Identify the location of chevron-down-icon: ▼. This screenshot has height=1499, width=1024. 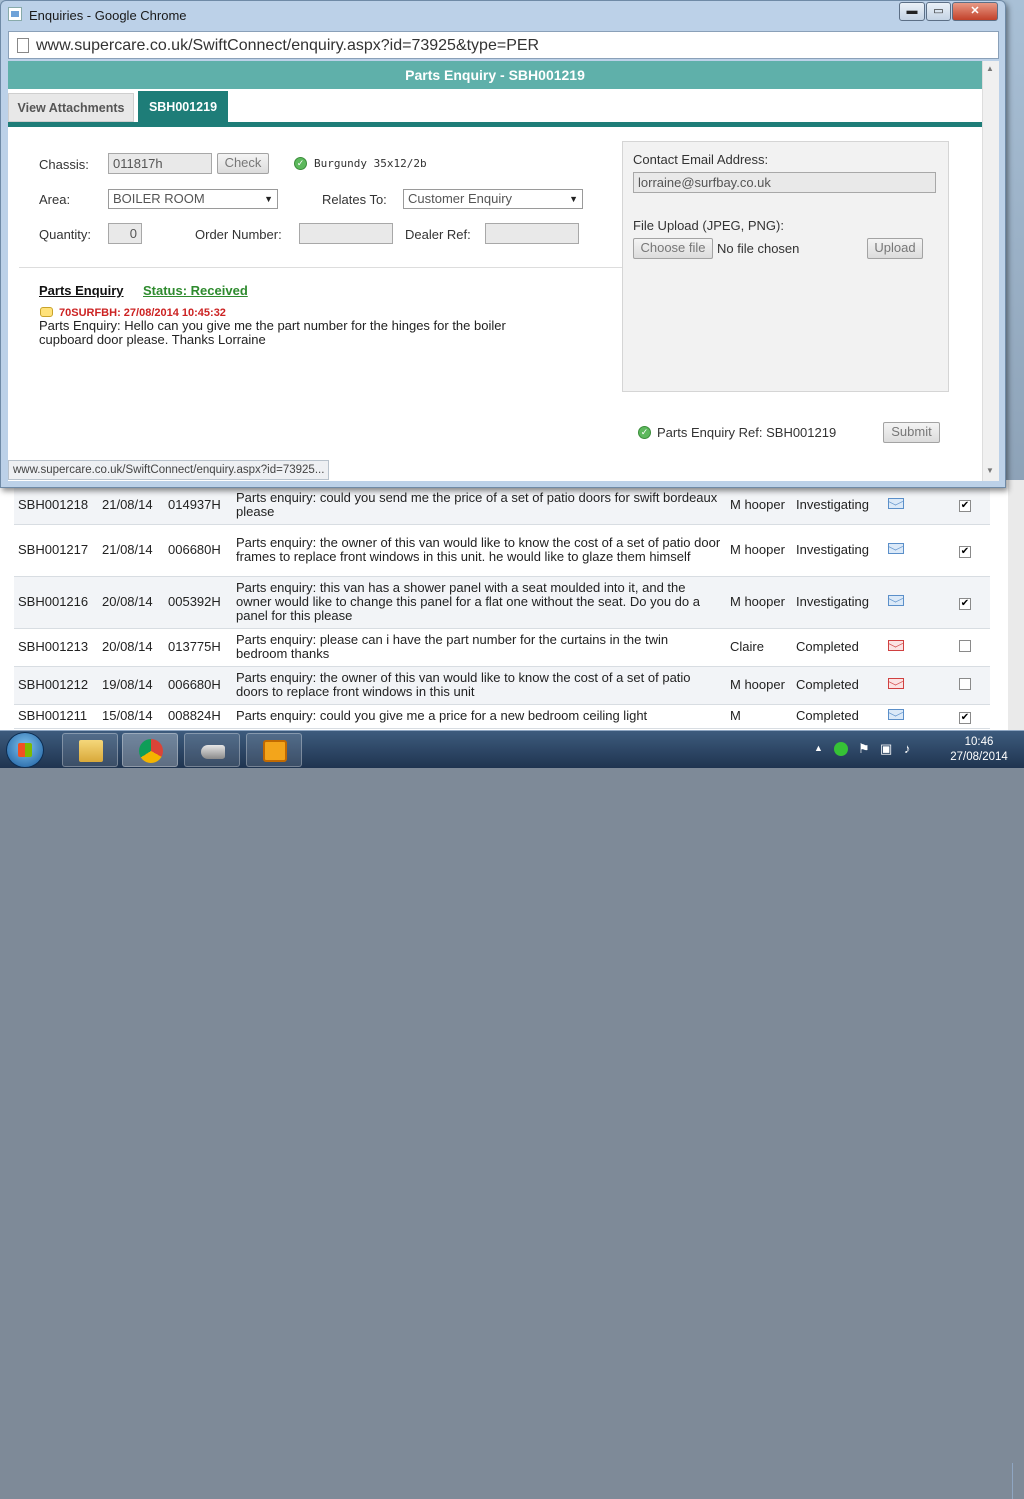
(573, 199).